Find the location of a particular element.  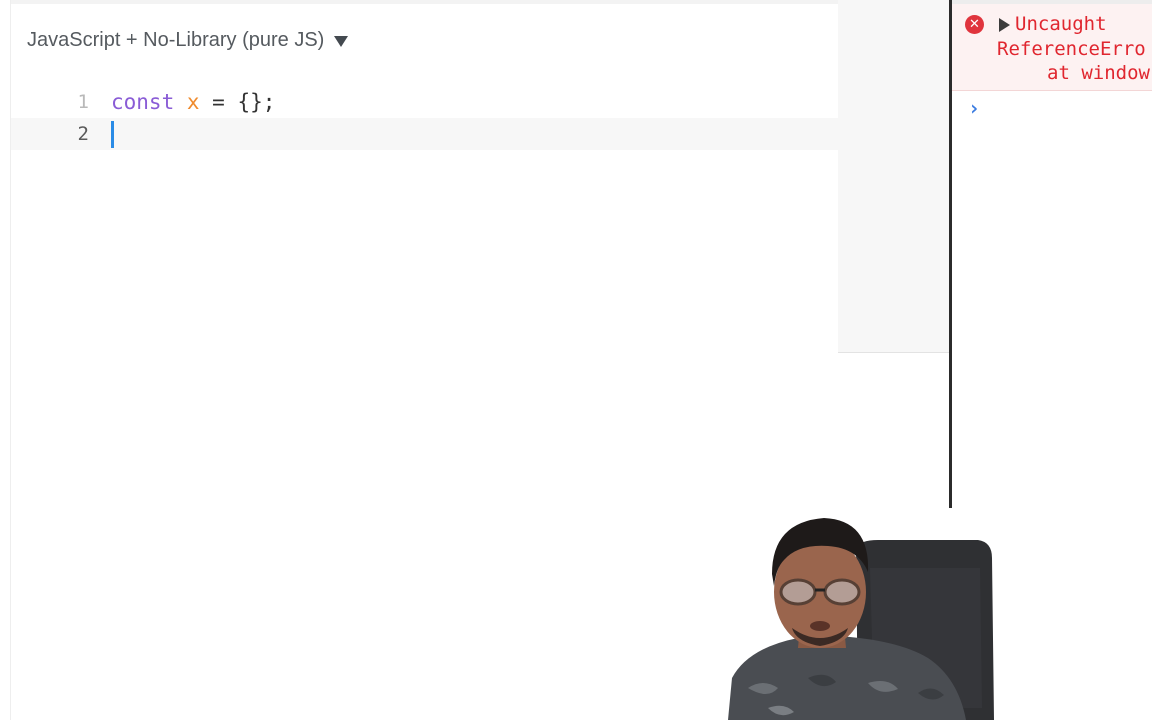

error-line-type: ReferenceErro is located at coordinates (1071, 49).